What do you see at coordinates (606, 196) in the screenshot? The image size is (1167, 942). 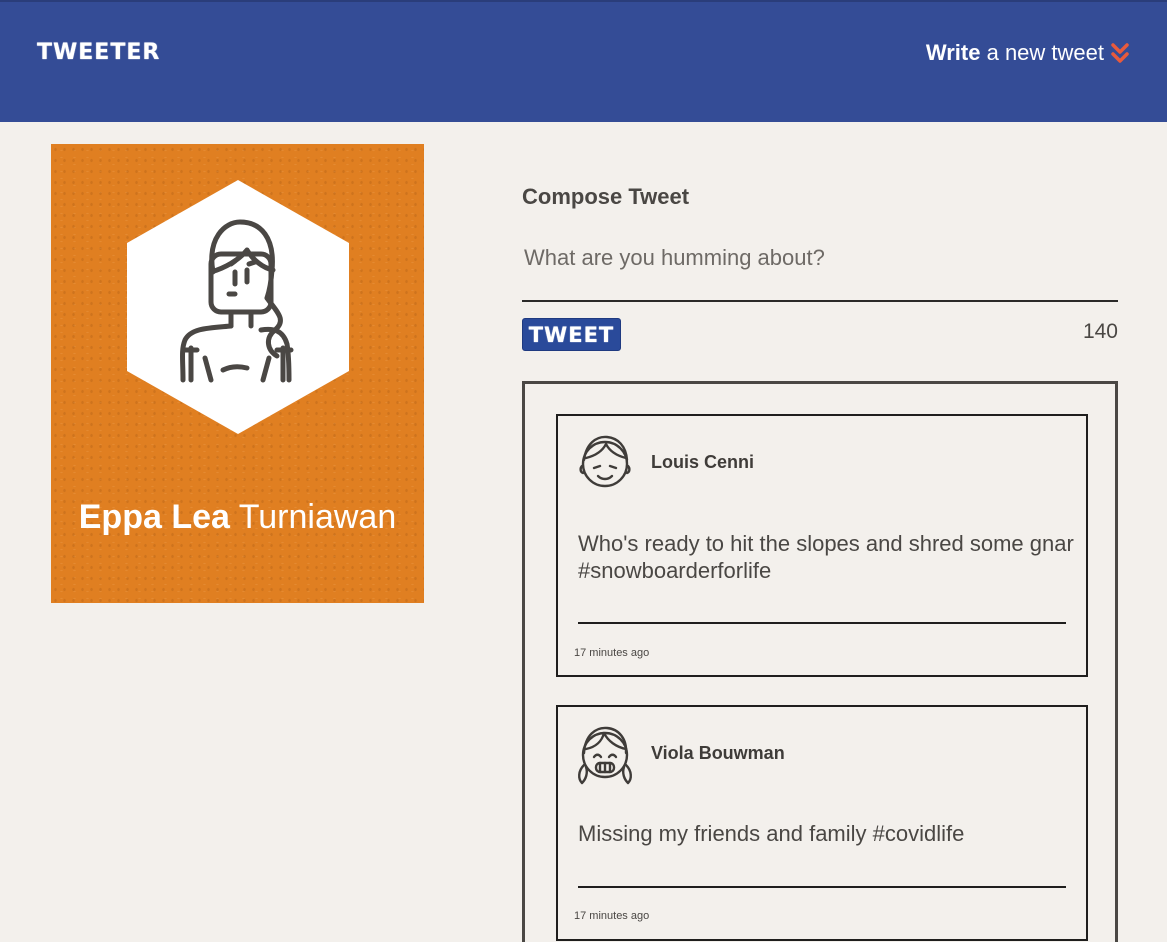 I see `compose-title: Compose Tweet` at bounding box center [606, 196].